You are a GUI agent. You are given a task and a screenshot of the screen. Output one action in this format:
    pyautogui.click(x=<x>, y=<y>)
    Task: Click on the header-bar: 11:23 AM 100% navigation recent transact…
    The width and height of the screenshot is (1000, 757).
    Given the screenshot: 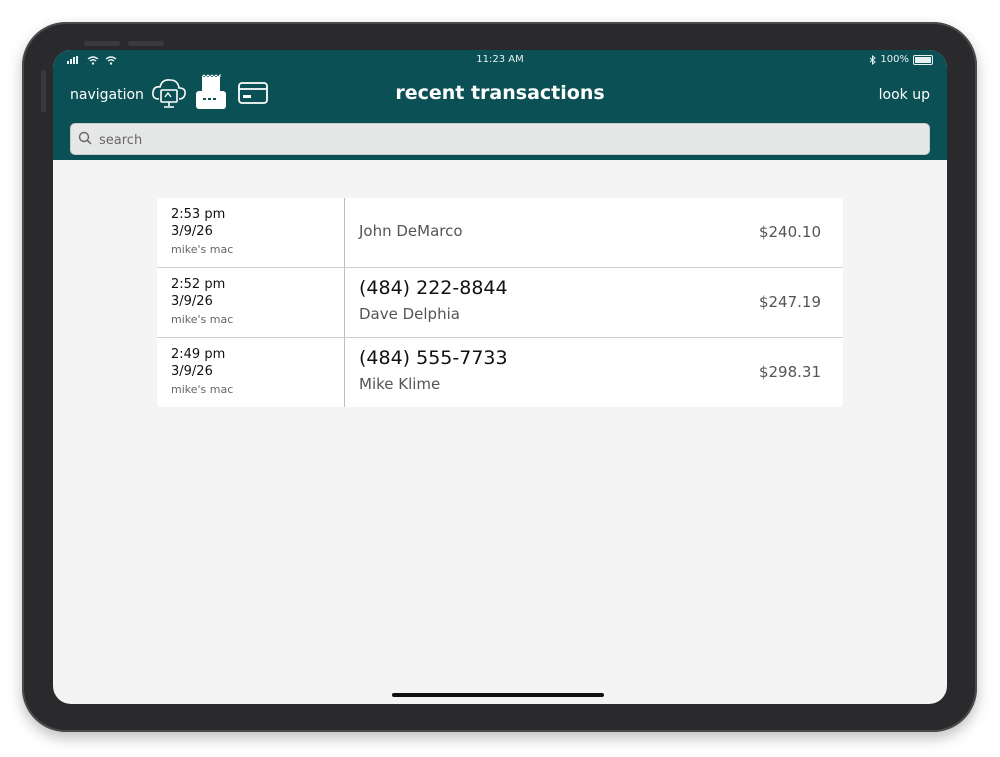 What is the action you would take?
    pyautogui.click(x=500, y=105)
    